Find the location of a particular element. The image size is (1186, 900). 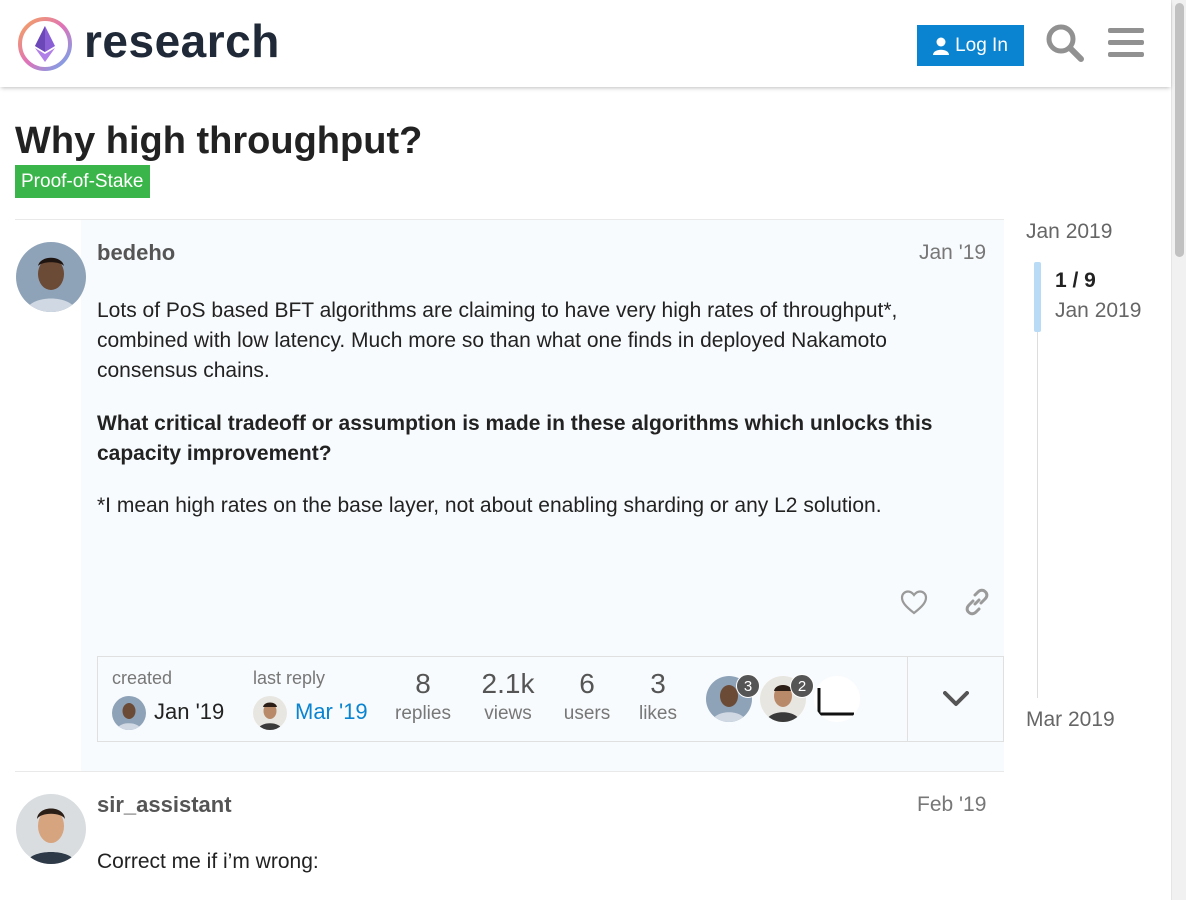

topic-title: Why high throughput? is located at coordinates (218, 141).